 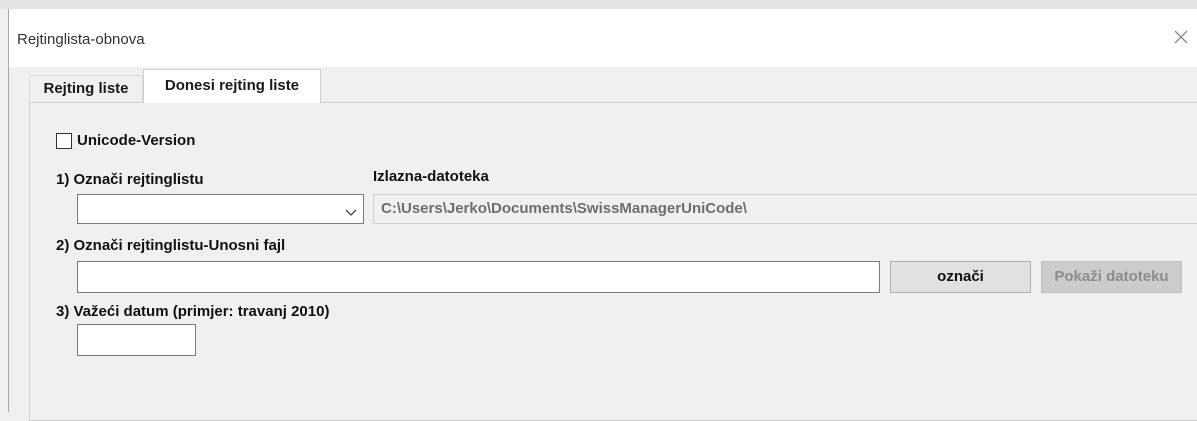 I want to click on tab-rejting-liste: Rejting liste, so click(x=86, y=88).